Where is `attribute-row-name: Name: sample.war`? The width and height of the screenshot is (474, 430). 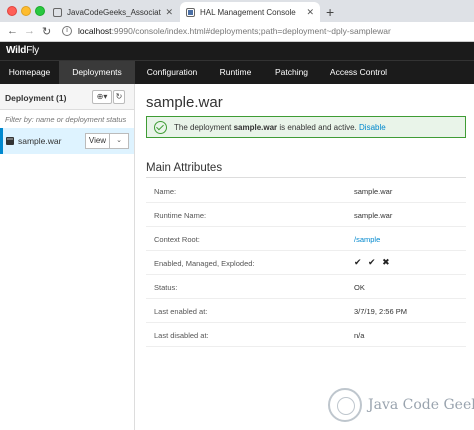 attribute-row-name: Name: sample.war is located at coordinates (306, 191).